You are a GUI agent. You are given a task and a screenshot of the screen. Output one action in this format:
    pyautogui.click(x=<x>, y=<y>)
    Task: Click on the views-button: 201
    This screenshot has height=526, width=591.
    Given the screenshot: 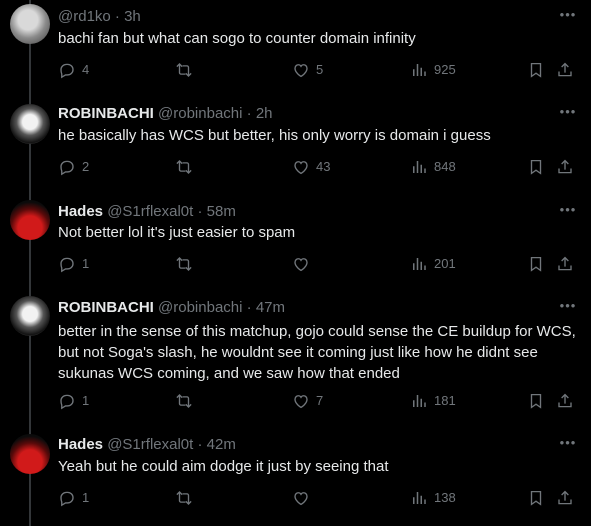 What is the action you would take?
    pyautogui.click(x=433, y=264)
    